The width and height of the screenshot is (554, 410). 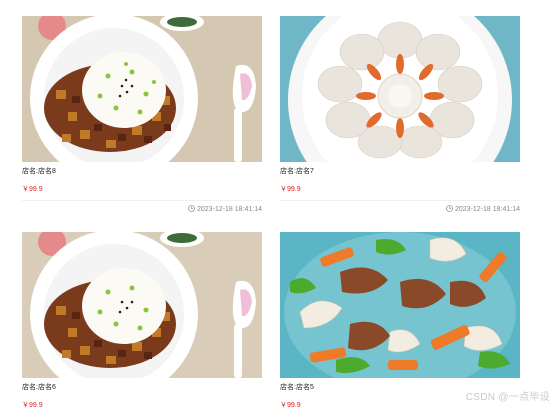 I want to click on shop-name: 店名:店名6, so click(x=142, y=388).